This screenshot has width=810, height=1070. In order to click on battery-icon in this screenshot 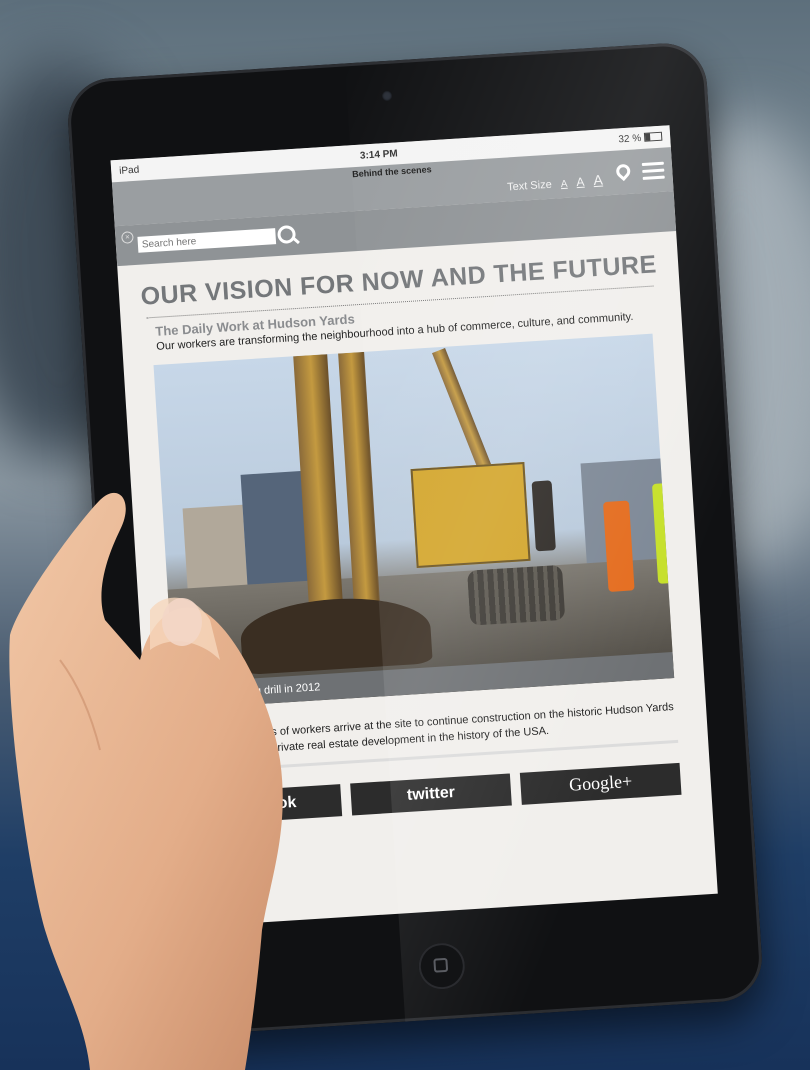, I will do `click(653, 137)`.